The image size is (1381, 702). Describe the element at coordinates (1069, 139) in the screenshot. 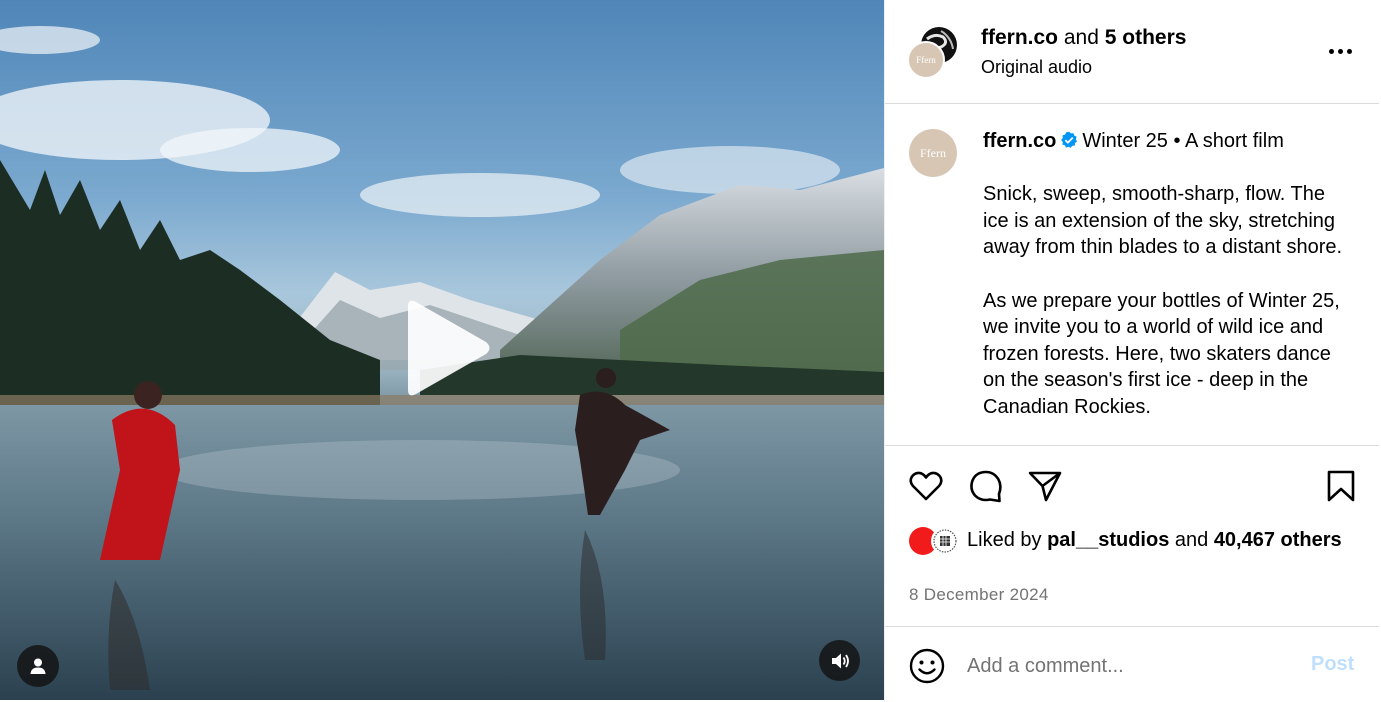

I see `verified-badge-icon` at that location.